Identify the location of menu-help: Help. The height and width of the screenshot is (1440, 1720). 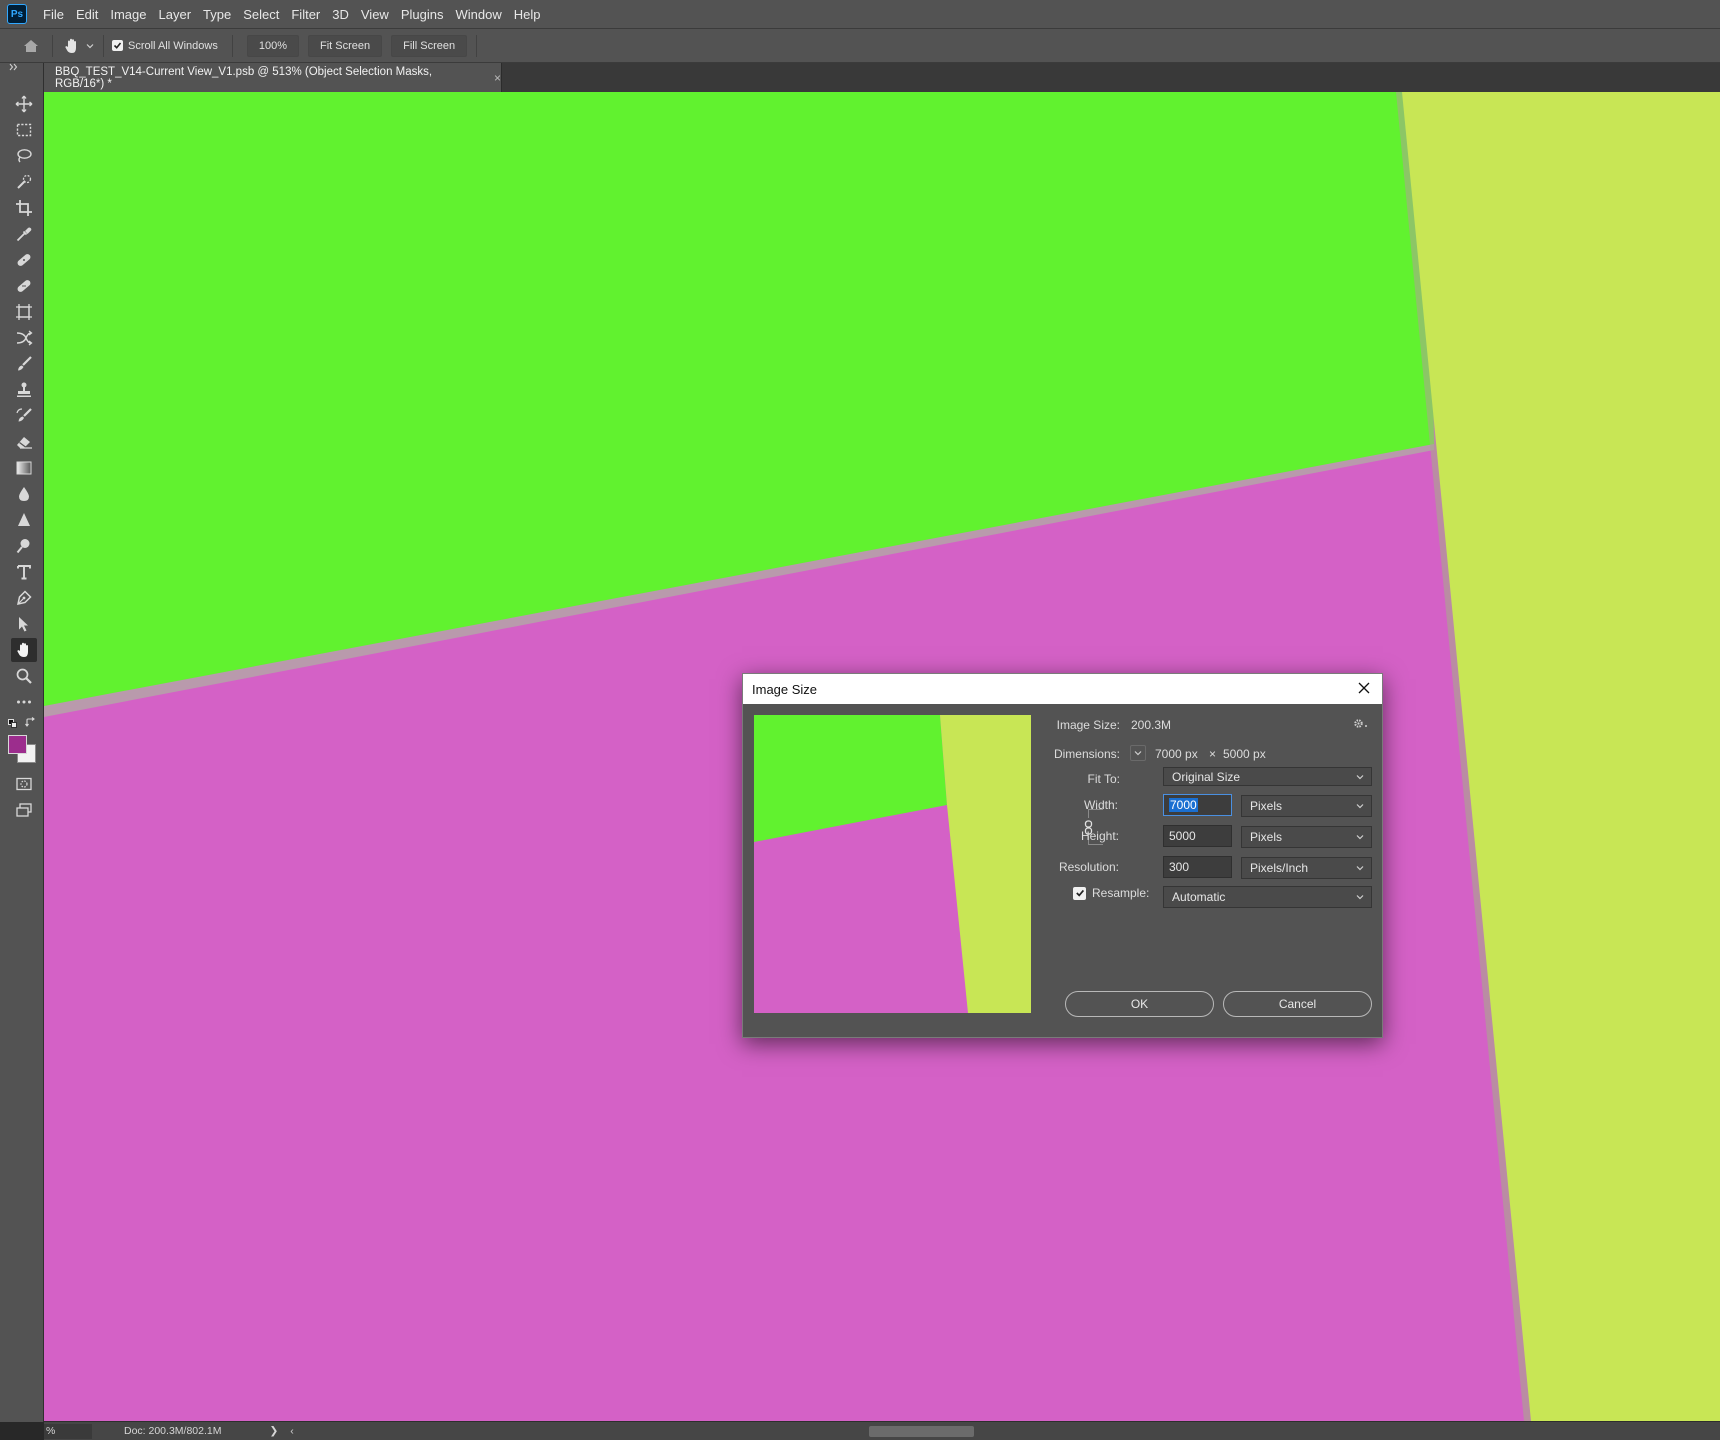
(527, 14).